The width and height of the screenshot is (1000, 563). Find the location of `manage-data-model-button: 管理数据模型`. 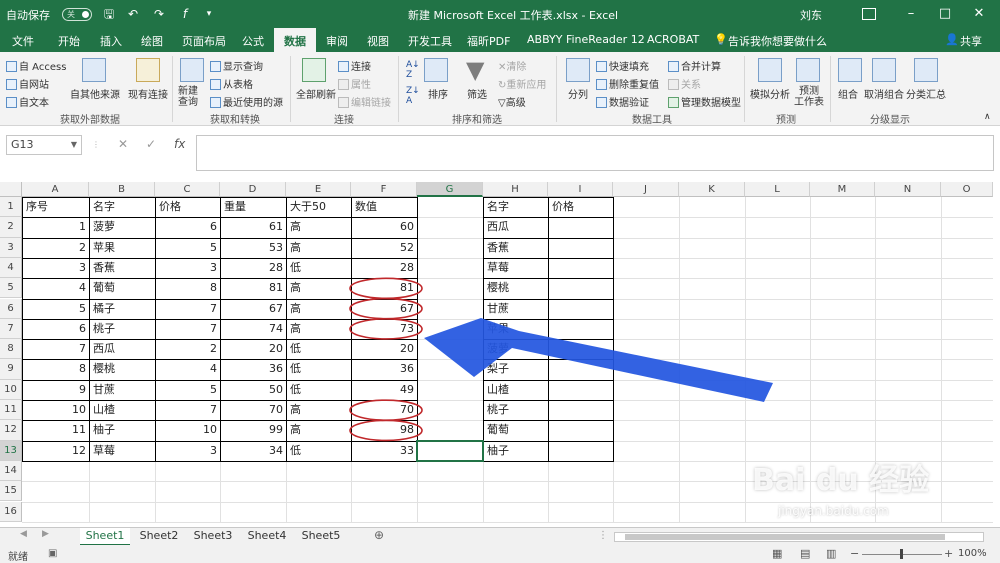

manage-data-model-button: 管理数据模型 is located at coordinates (704, 101).